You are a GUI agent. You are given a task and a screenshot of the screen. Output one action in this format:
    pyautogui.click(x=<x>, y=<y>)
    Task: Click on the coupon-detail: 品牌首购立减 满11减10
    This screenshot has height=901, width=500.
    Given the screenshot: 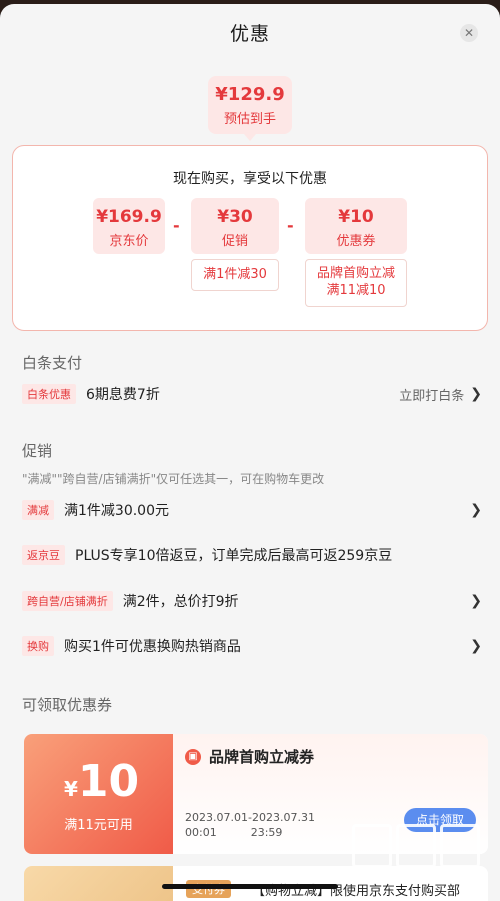 What is the action you would take?
    pyautogui.click(x=356, y=283)
    